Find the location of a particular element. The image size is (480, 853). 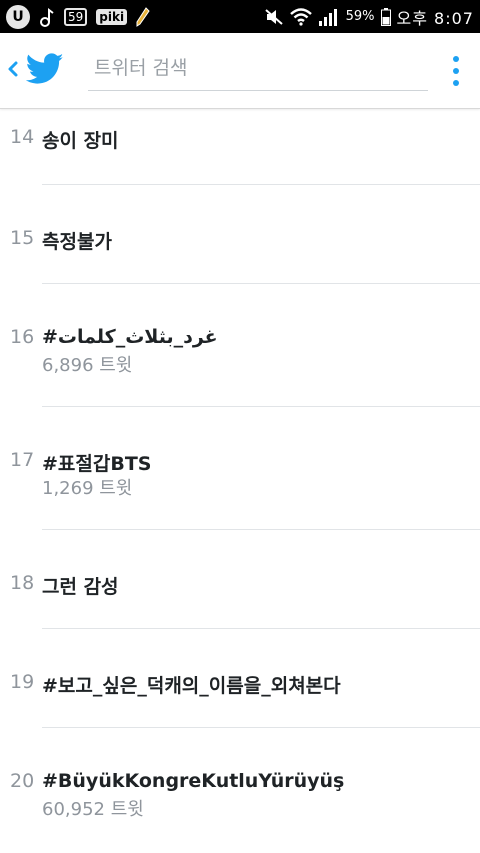

trend-name: #غرد_بثلاث_كلمات is located at coordinates (130, 337).